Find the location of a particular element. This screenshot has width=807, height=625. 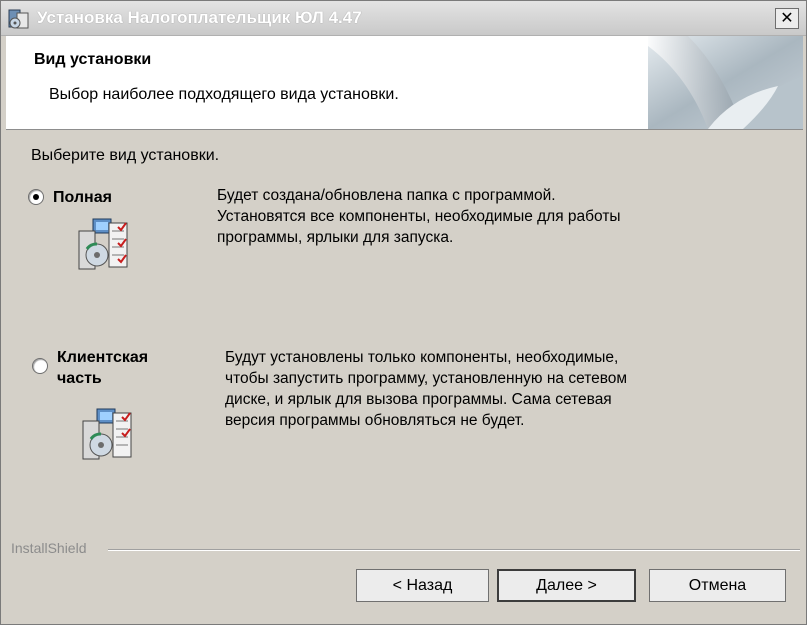

page-curl-art is located at coordinates (725, 82).